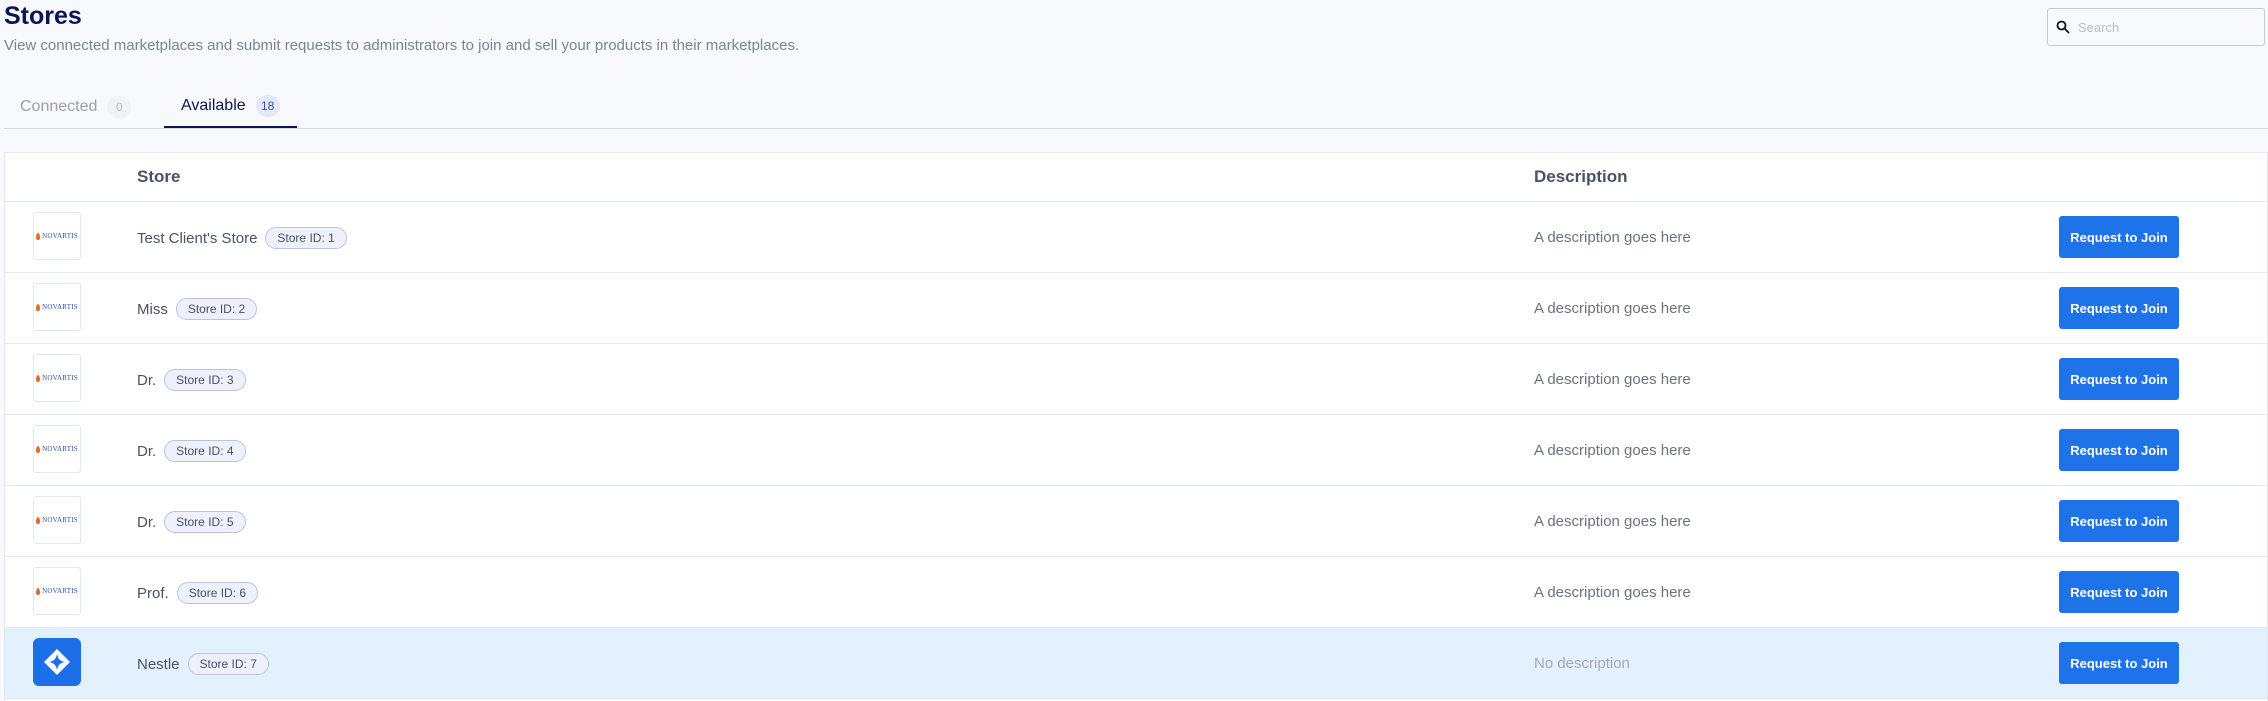 The image size is (2268, 701). Describe the element at coordinates (119, 107) in the screenshot. I see `tab-count-badge: 0` at that location.